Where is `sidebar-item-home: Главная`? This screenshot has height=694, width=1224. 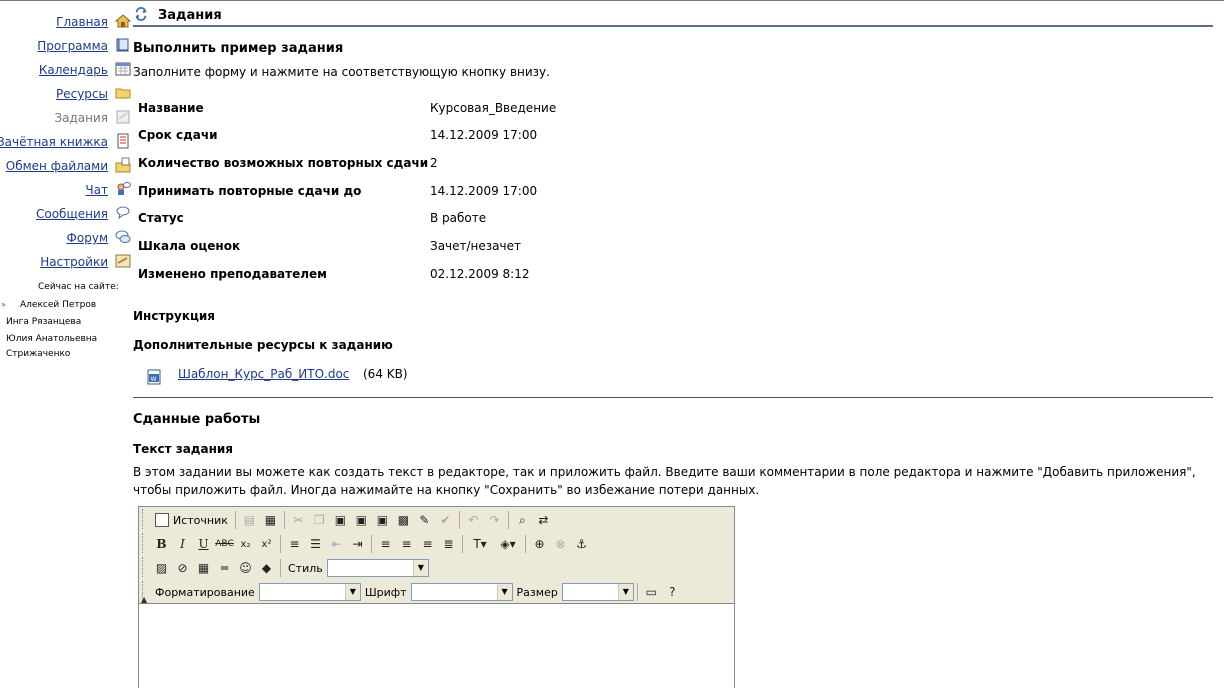
sidebar-item-home: Главная is located at coordinates (67, 23).